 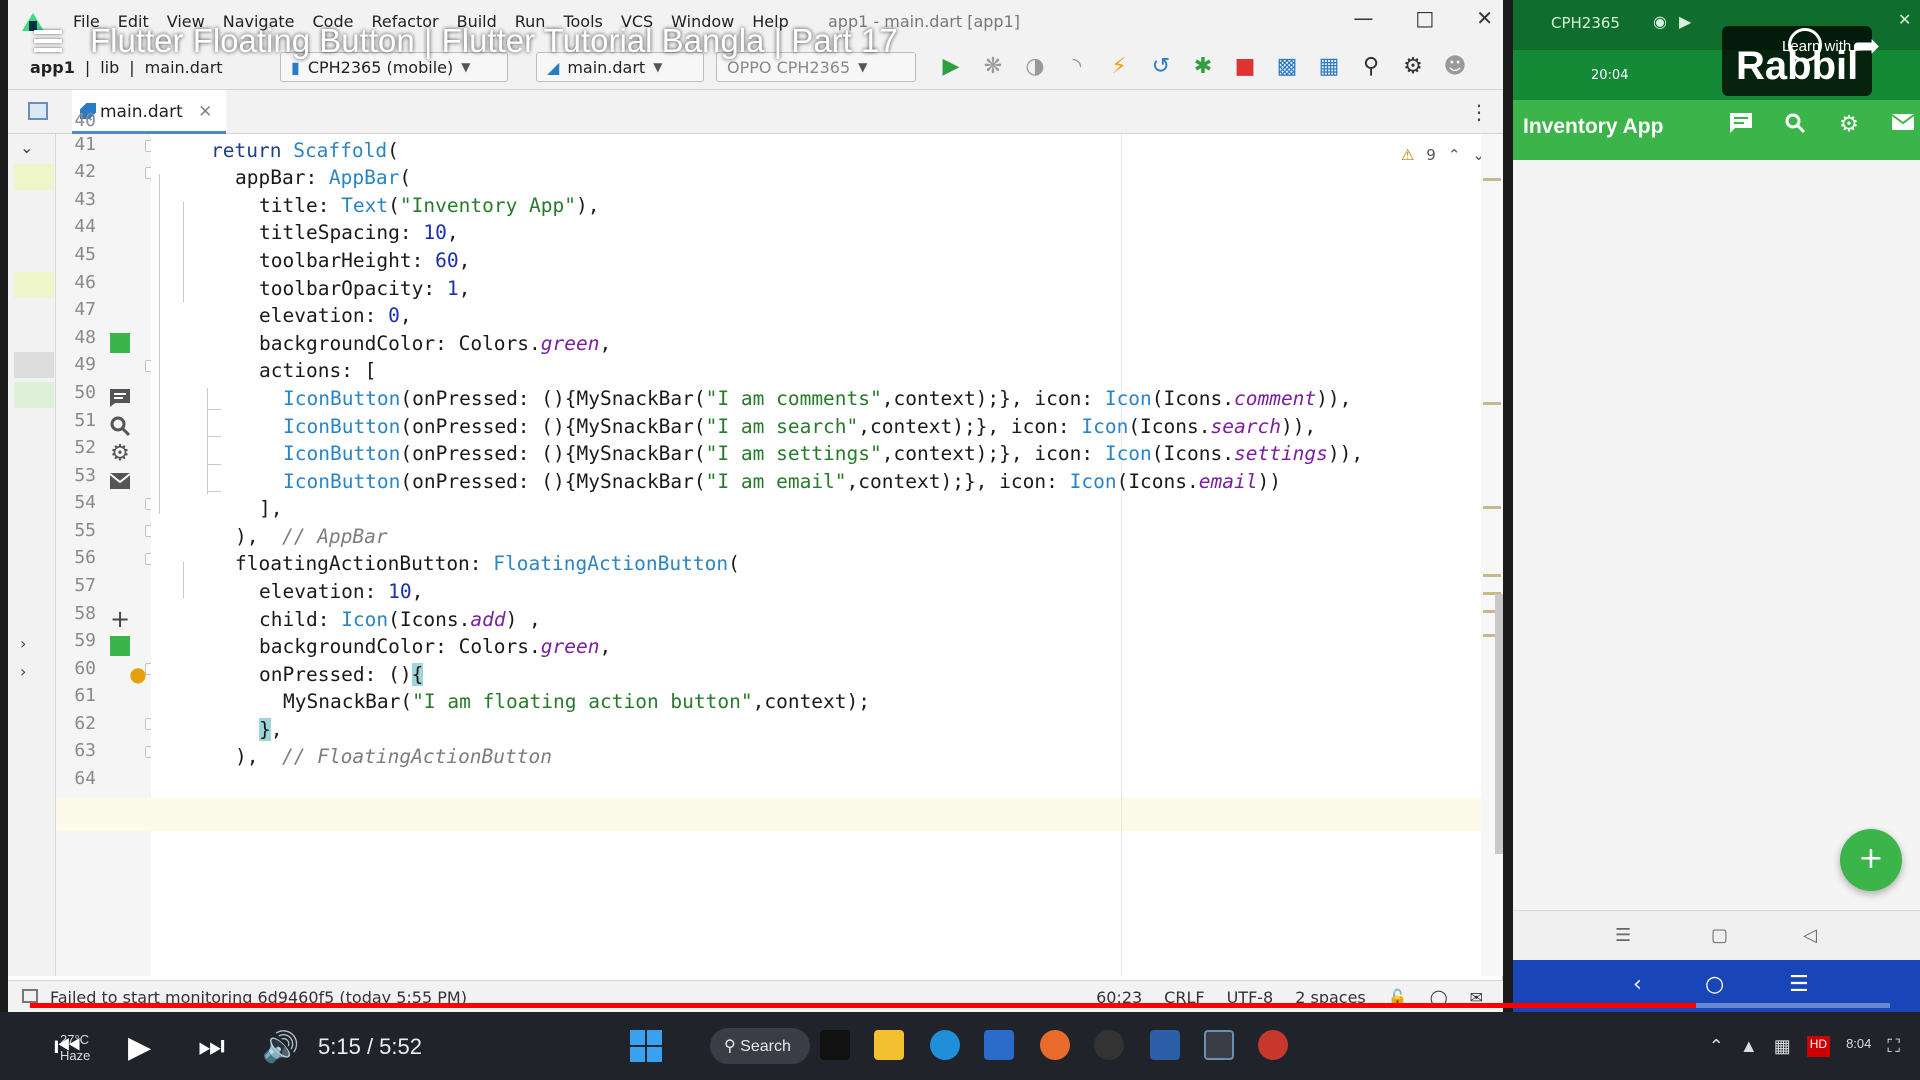 What do you see at coordinates (85, 750) in the screenshot?
I see `line-number: 63` at bounding box center [85, 750].